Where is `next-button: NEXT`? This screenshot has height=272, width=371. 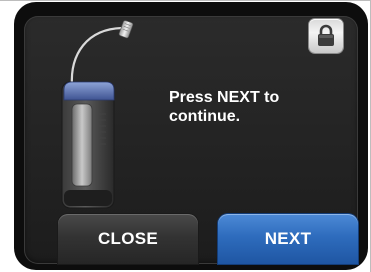 next-button: NEXT is located at coordinates (288, 239).